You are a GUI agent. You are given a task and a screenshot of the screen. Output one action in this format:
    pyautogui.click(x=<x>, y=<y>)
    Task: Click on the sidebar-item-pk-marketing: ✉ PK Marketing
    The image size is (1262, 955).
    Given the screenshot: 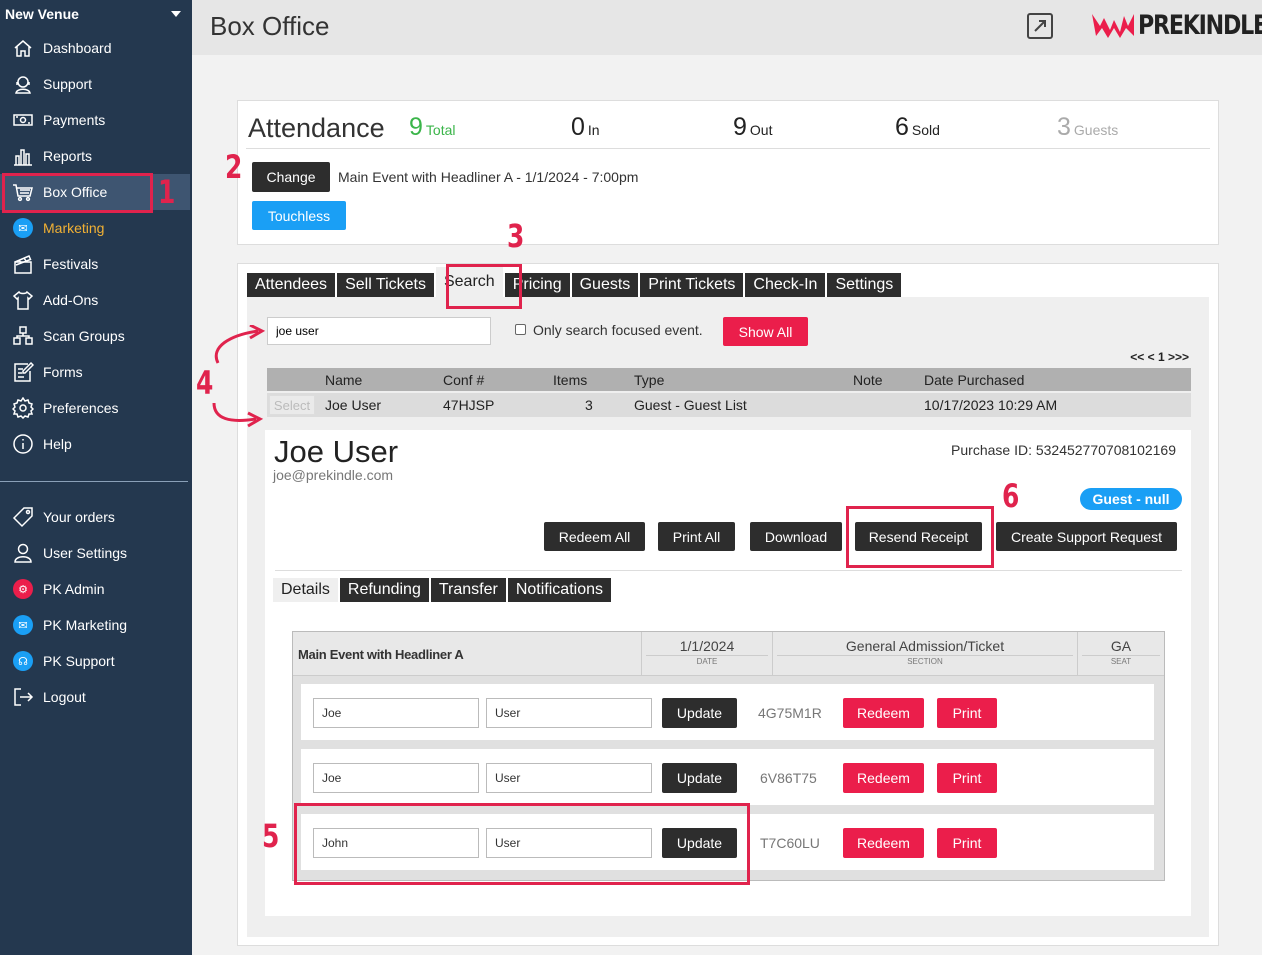 What is the action you would take?
    pyautogui.click(x=95, y=625)
    